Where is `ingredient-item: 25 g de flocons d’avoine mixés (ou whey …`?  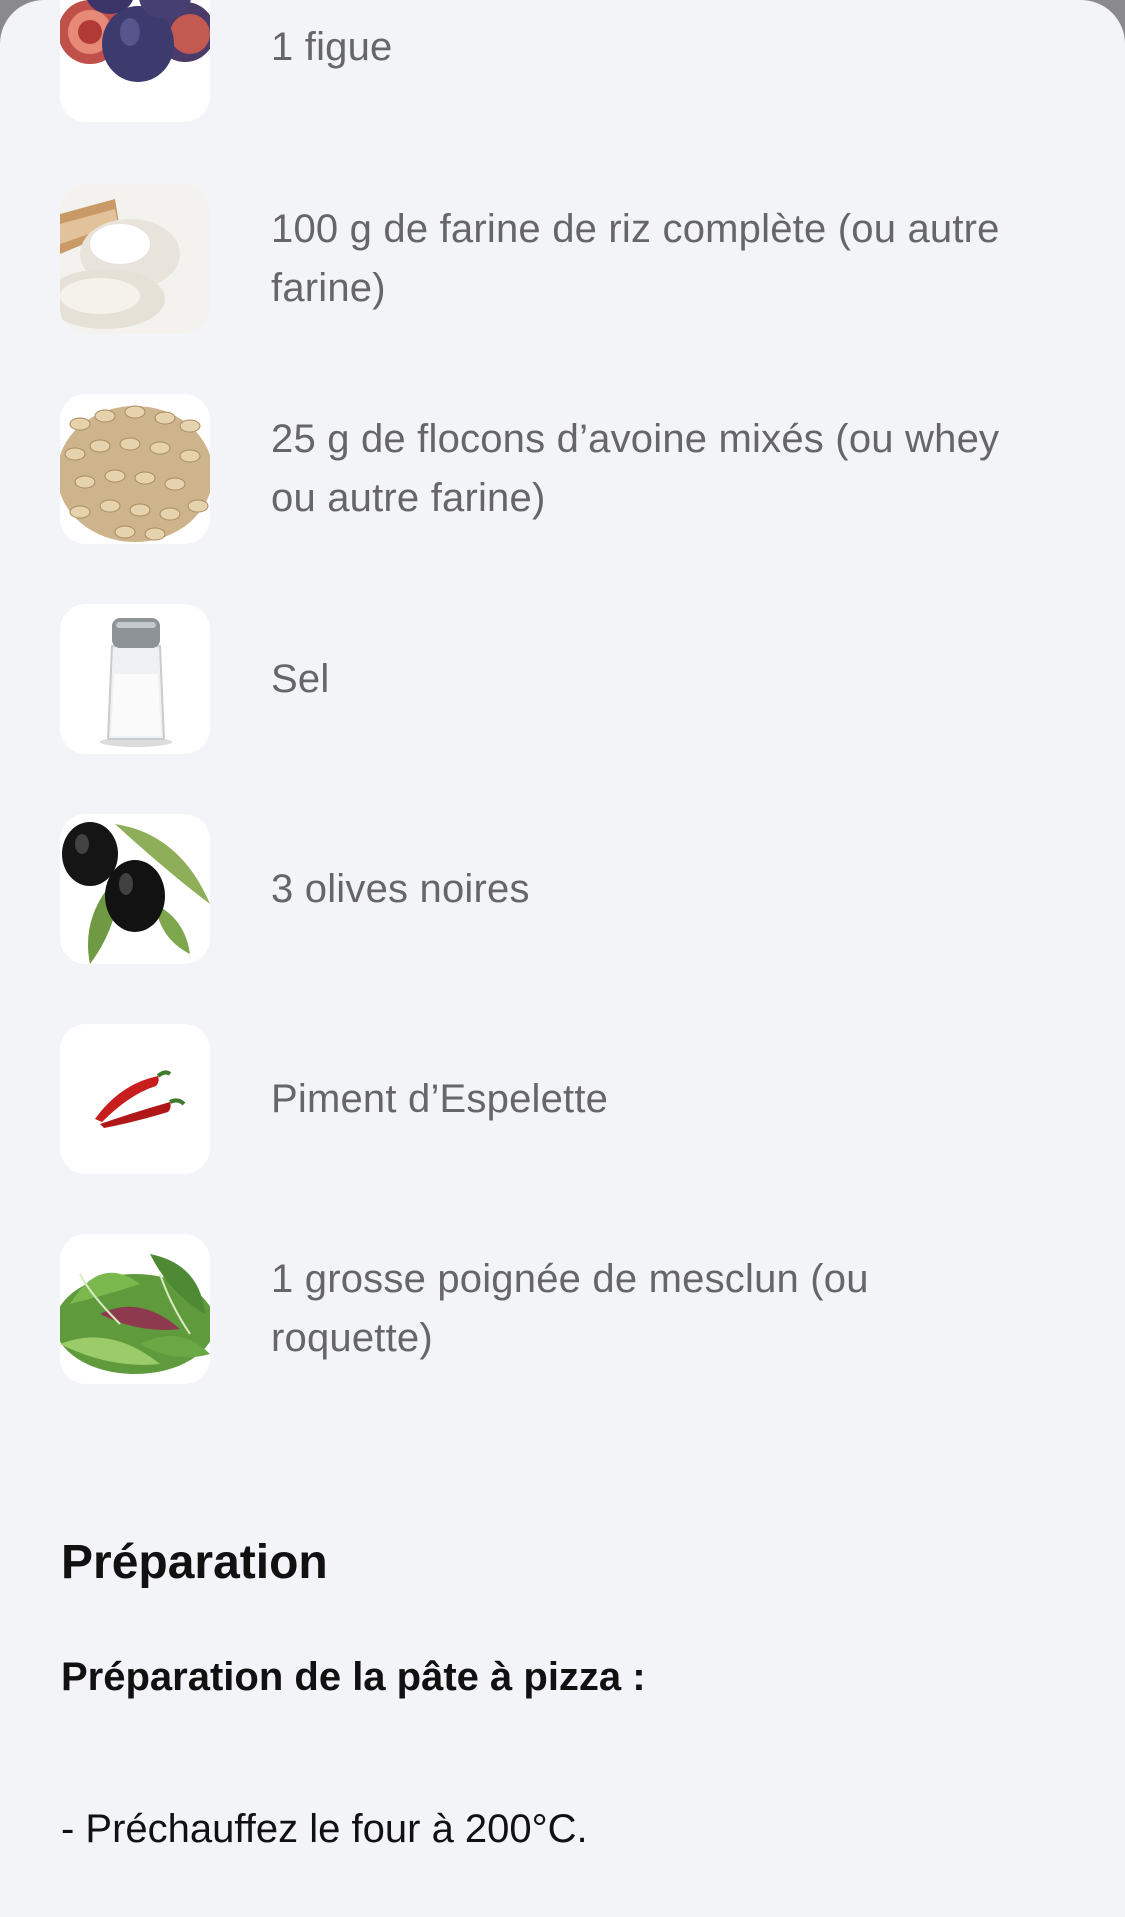 ingredient-item: 25 g de flocons d’avoine mixés (ou whey … is located at coordinates (562, 469).